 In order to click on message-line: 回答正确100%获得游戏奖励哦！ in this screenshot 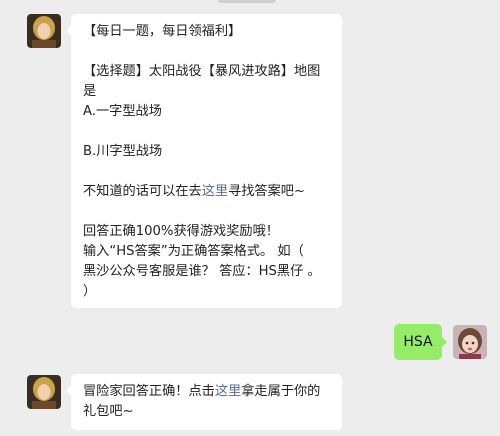, I will do `click(181, 231)`.